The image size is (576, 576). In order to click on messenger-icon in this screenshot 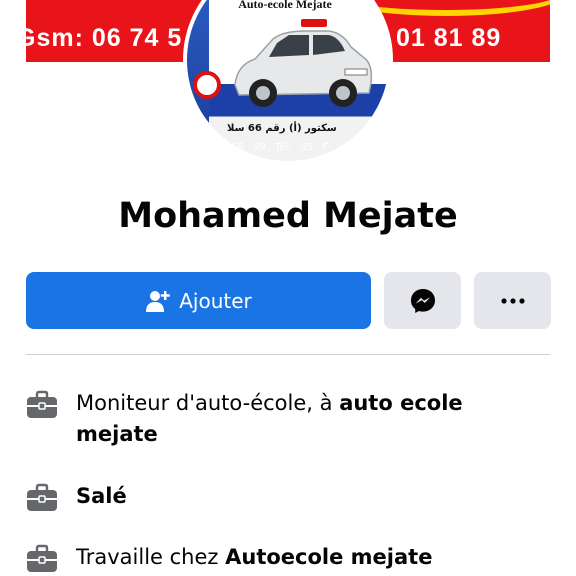, I will do `click(422, 300)`.